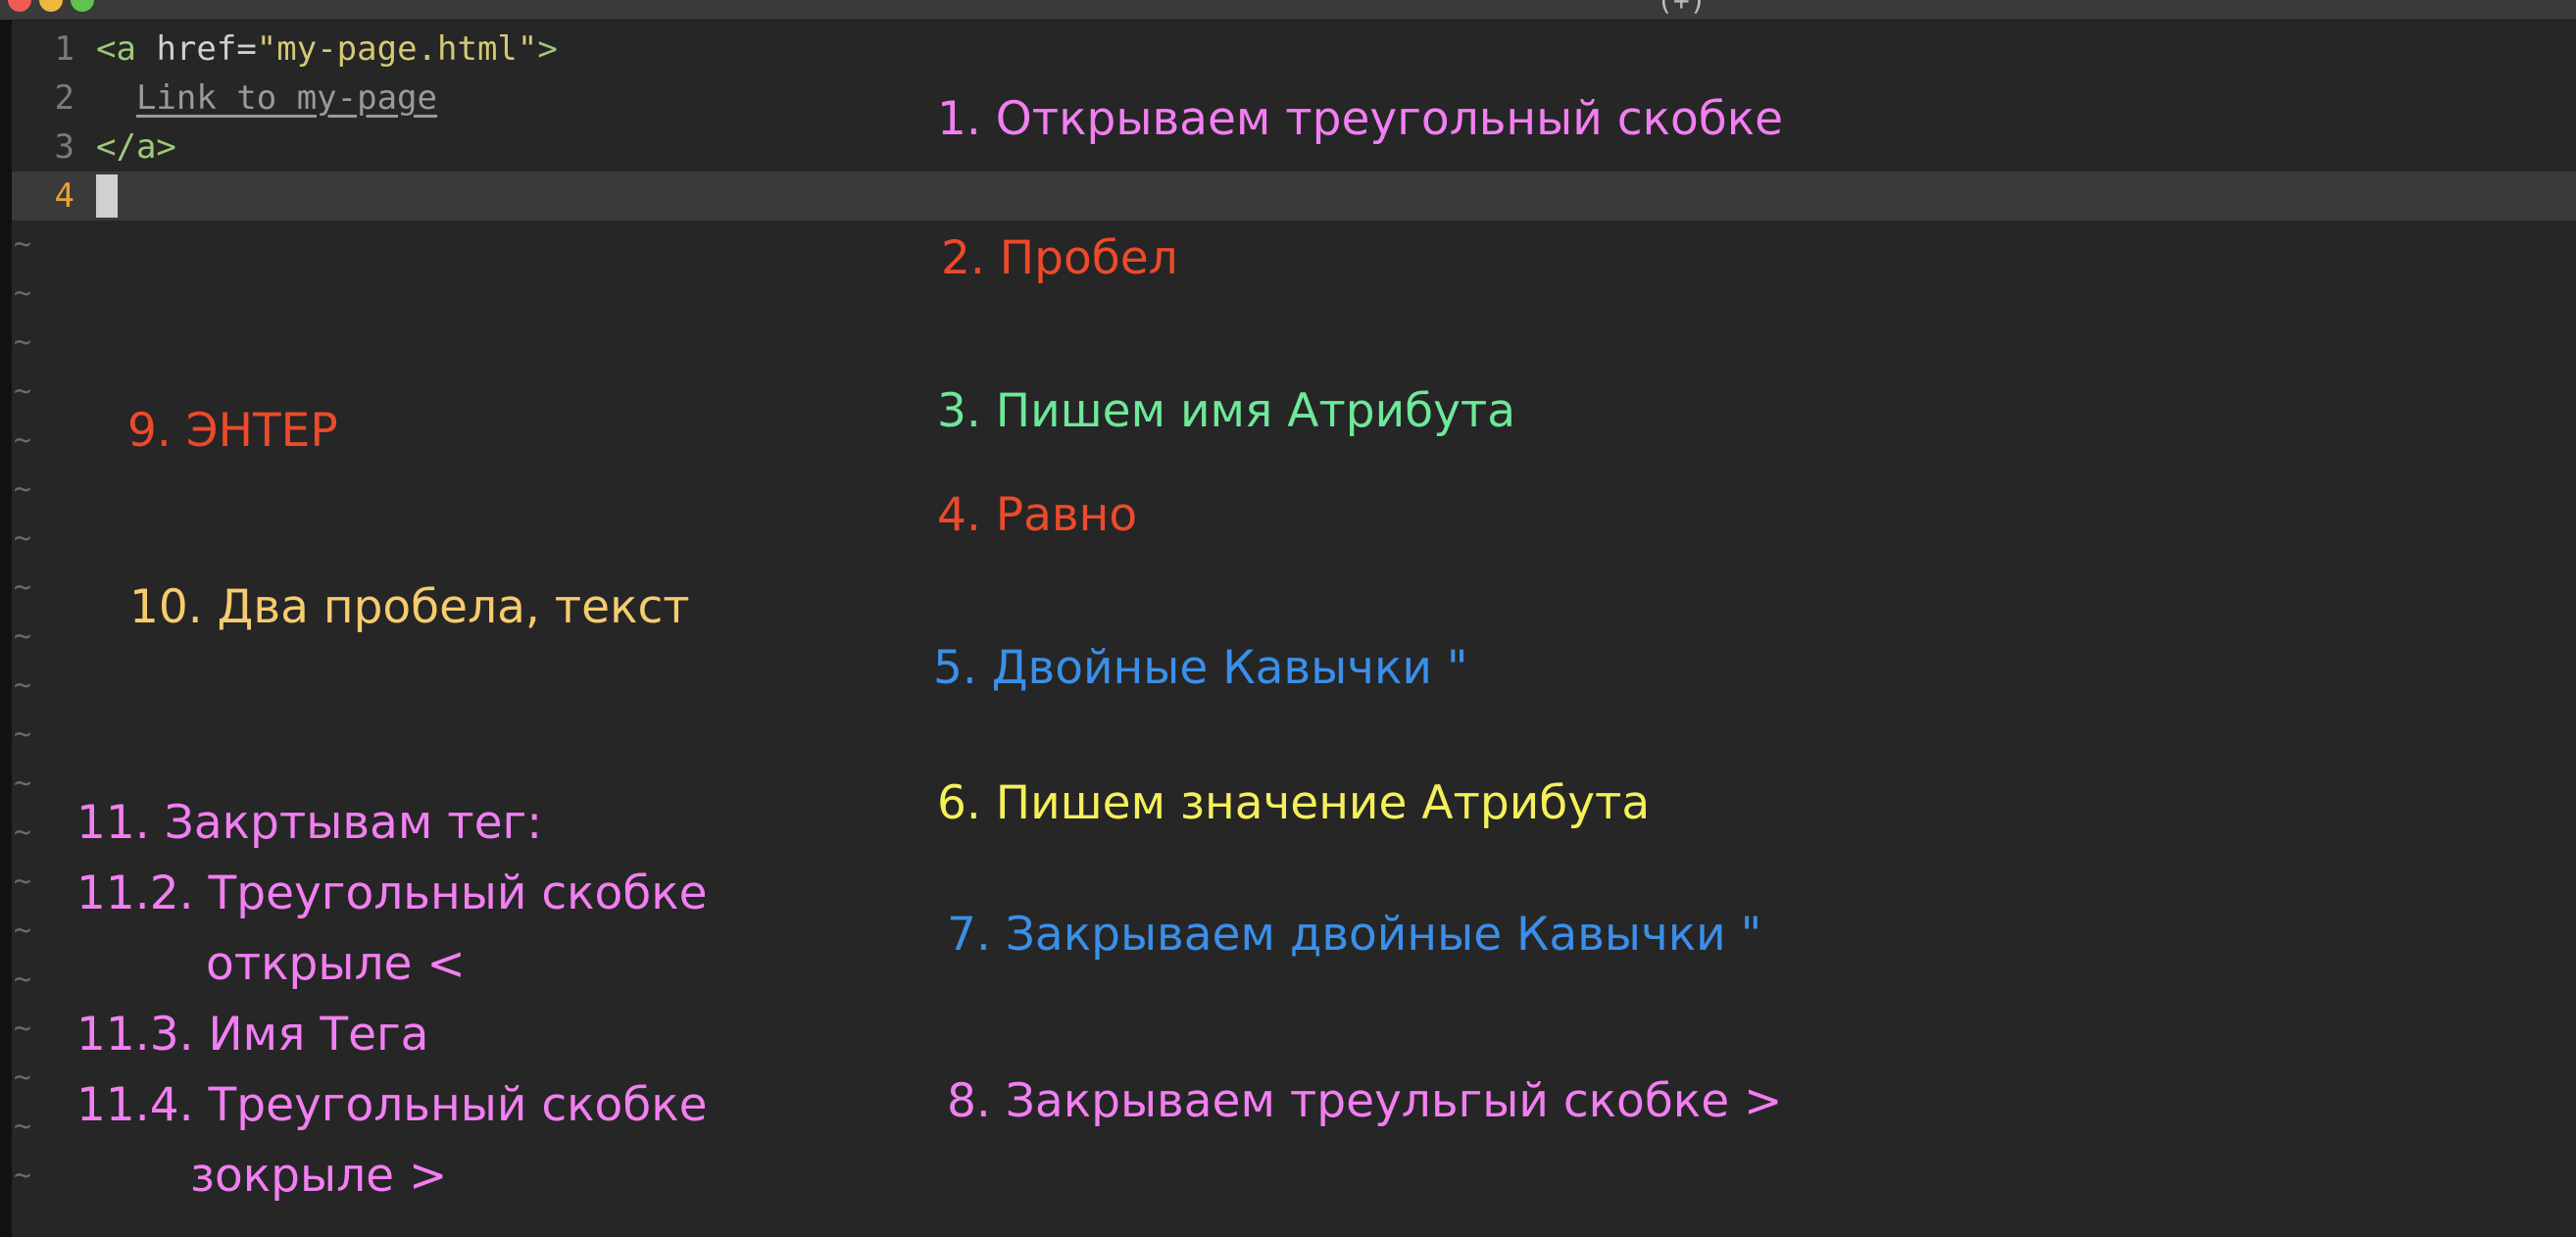  I want to click on annotation-step-11: 11. Закртывам тег:, so click(309, 823).